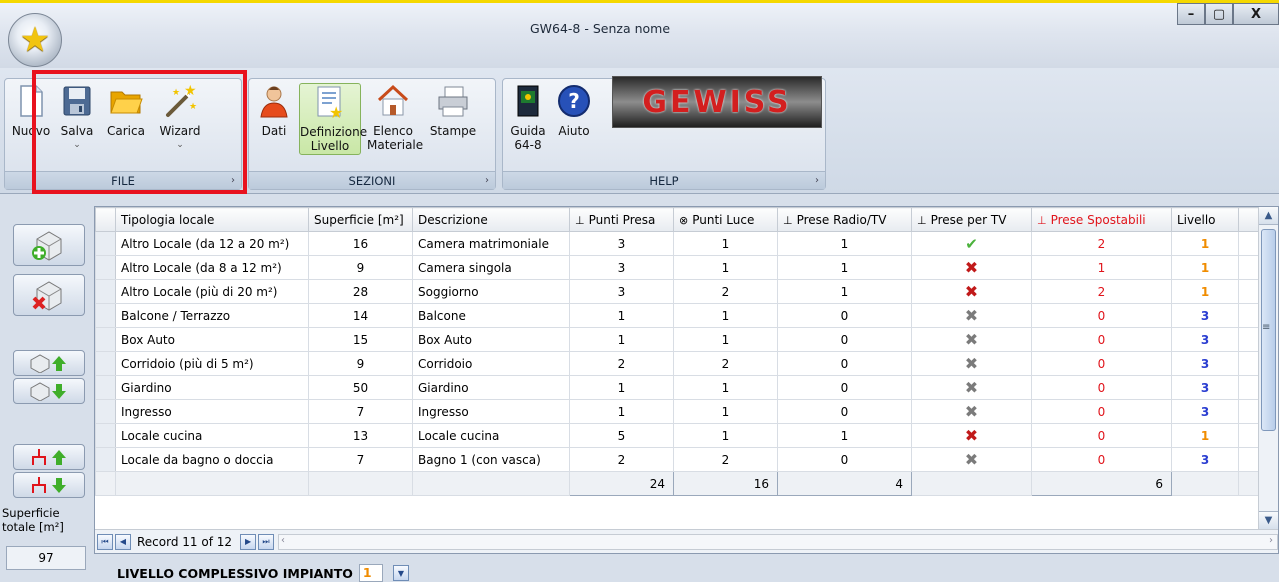  What do you see at coordinates (491, 363) in the screenshot?
I see `cell-descrizione: Corridoio` at bounding box center [491, 363].